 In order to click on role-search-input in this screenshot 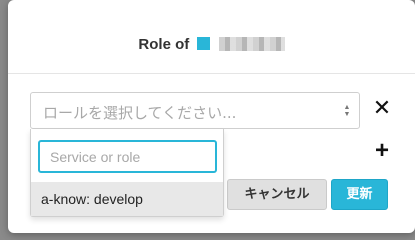, I will do `click(127, 156)`.